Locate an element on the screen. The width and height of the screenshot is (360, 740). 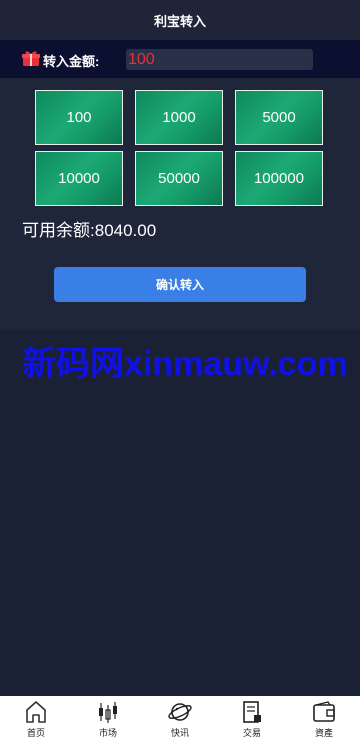
page-header: 利宝转入 is located at coordinates (180, 20).